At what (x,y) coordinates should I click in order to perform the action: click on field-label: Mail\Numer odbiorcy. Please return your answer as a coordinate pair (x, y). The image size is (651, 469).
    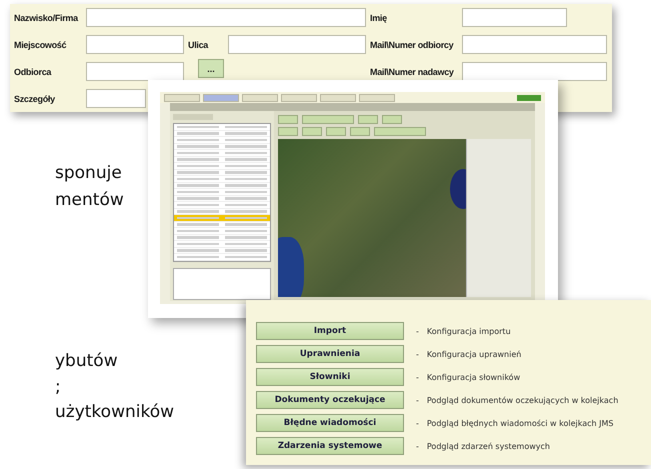
    Looking at the image, I should click on (412, 45).